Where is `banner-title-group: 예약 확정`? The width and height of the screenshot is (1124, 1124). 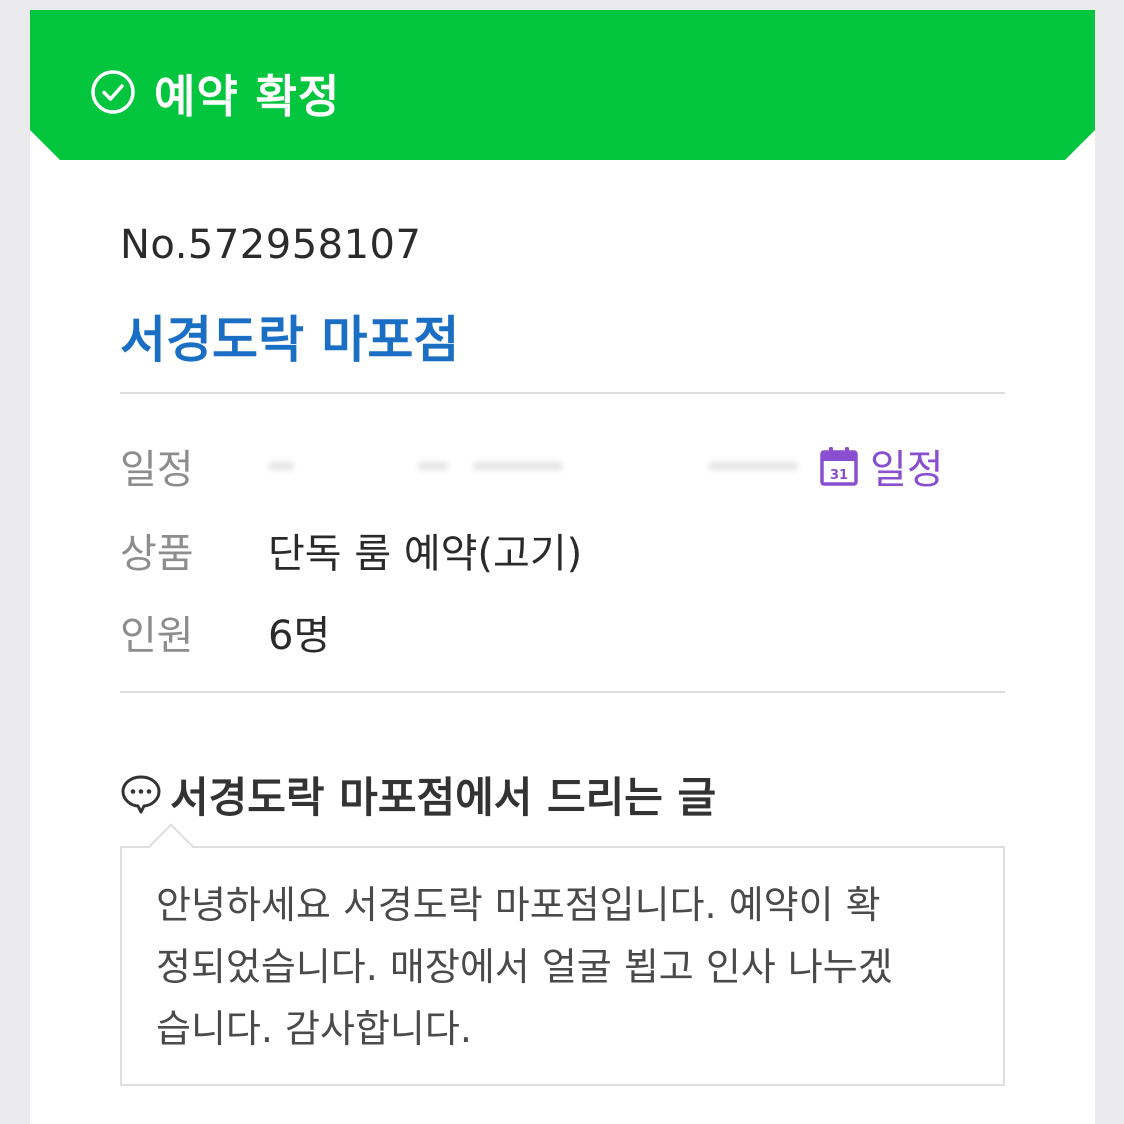 banner-title-group: 예약 확정 is located at coordinates (215, 92).